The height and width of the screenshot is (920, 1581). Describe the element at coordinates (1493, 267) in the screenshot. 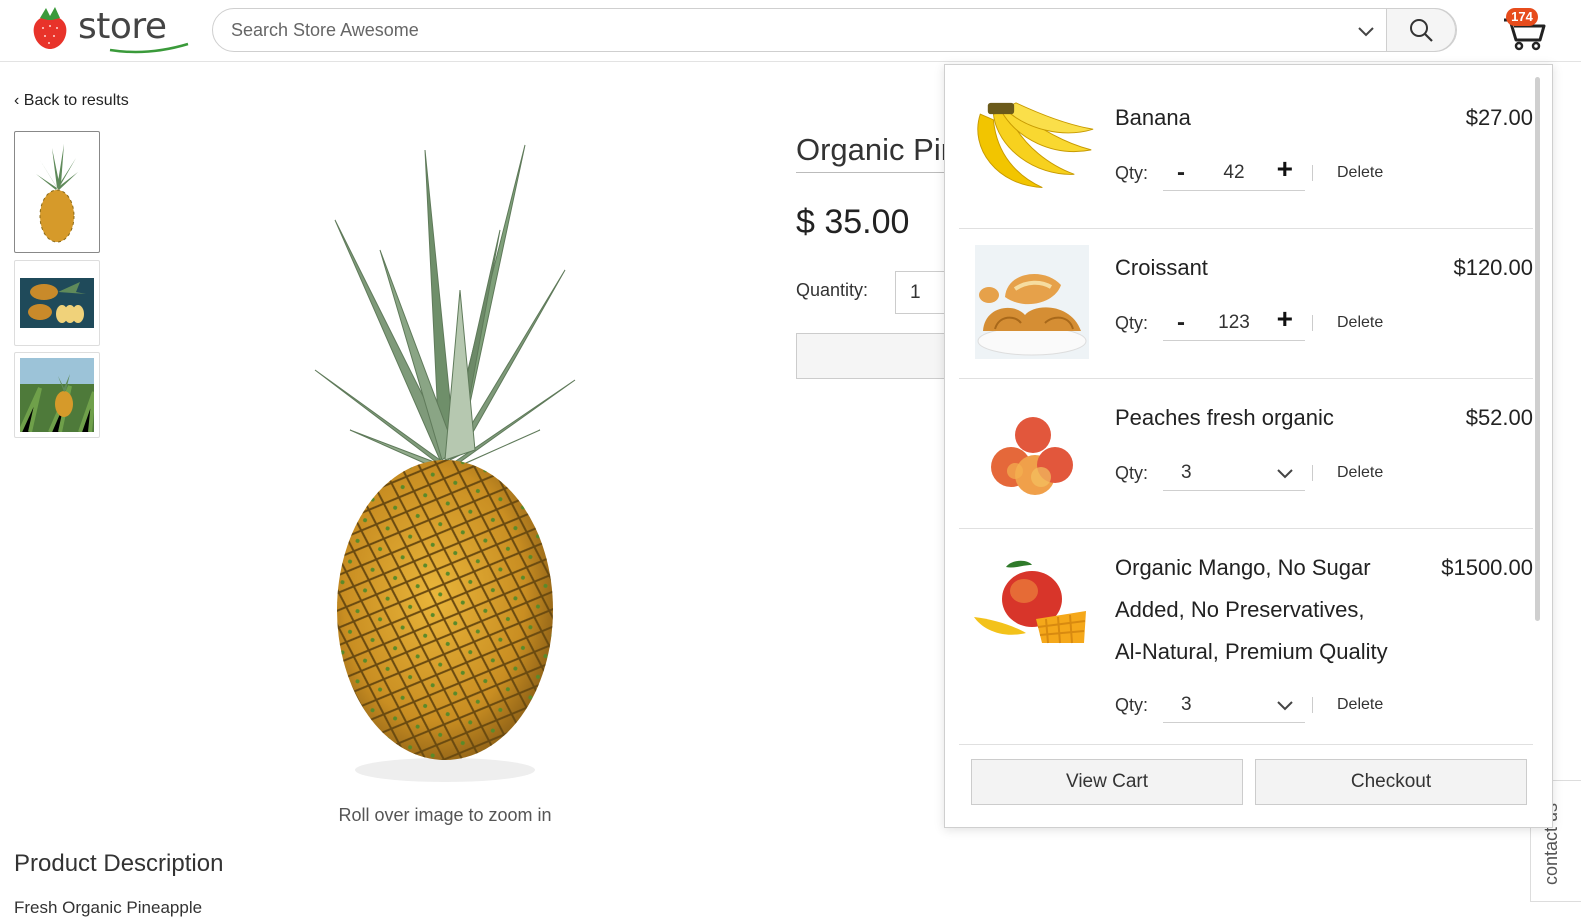

I see `cart-item-price: $120.00` at that location.